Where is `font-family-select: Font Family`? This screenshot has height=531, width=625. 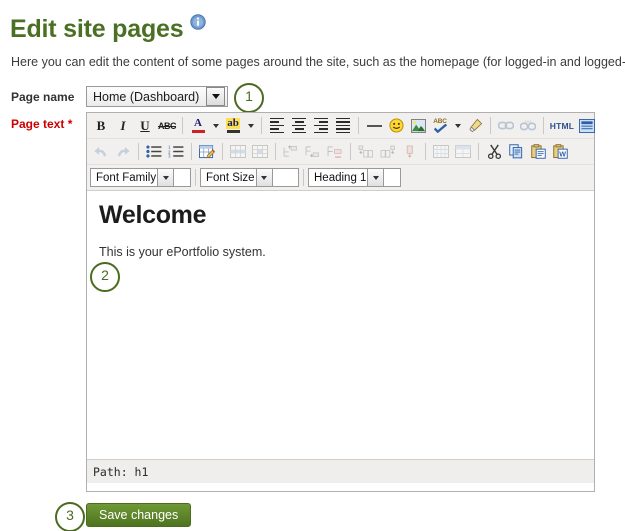 font-family-select: Font Family is located at coordinates (140, 177).